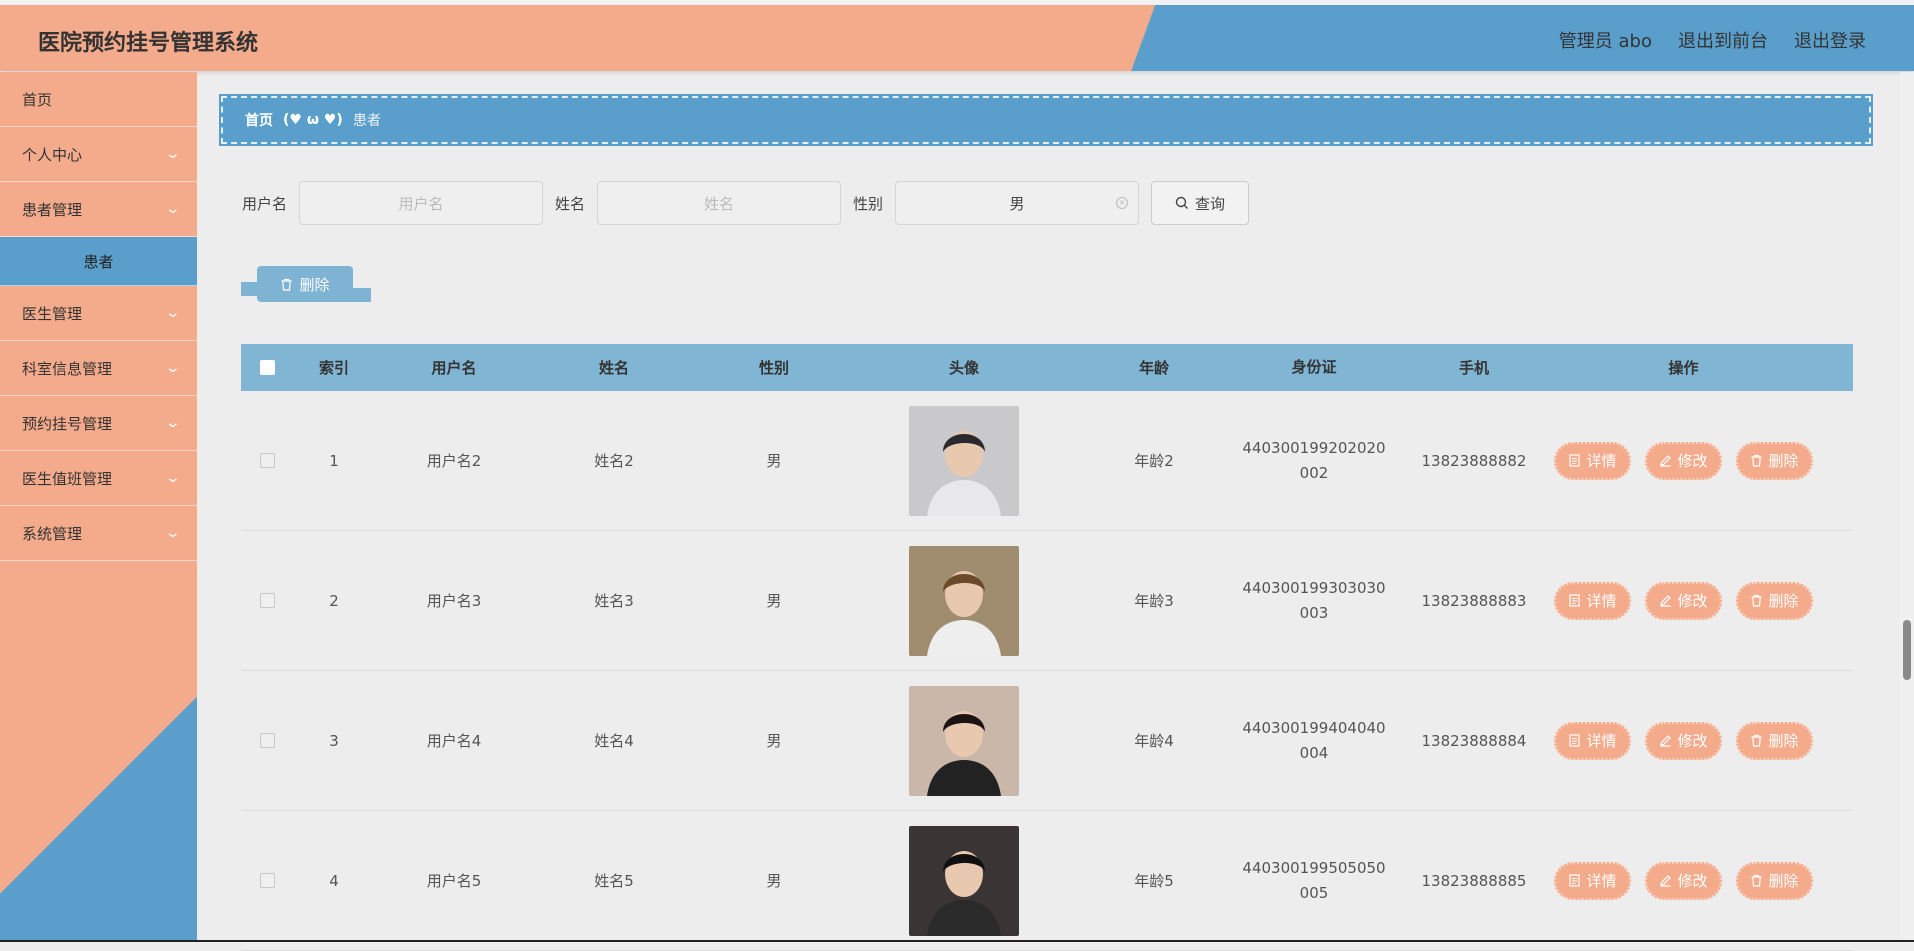 The image size is (1914, 951). What do you see at coordinates (1154, 741) in the screenshot?
I see `cell-age: 年龄4` at bounding box center [1154, 741].